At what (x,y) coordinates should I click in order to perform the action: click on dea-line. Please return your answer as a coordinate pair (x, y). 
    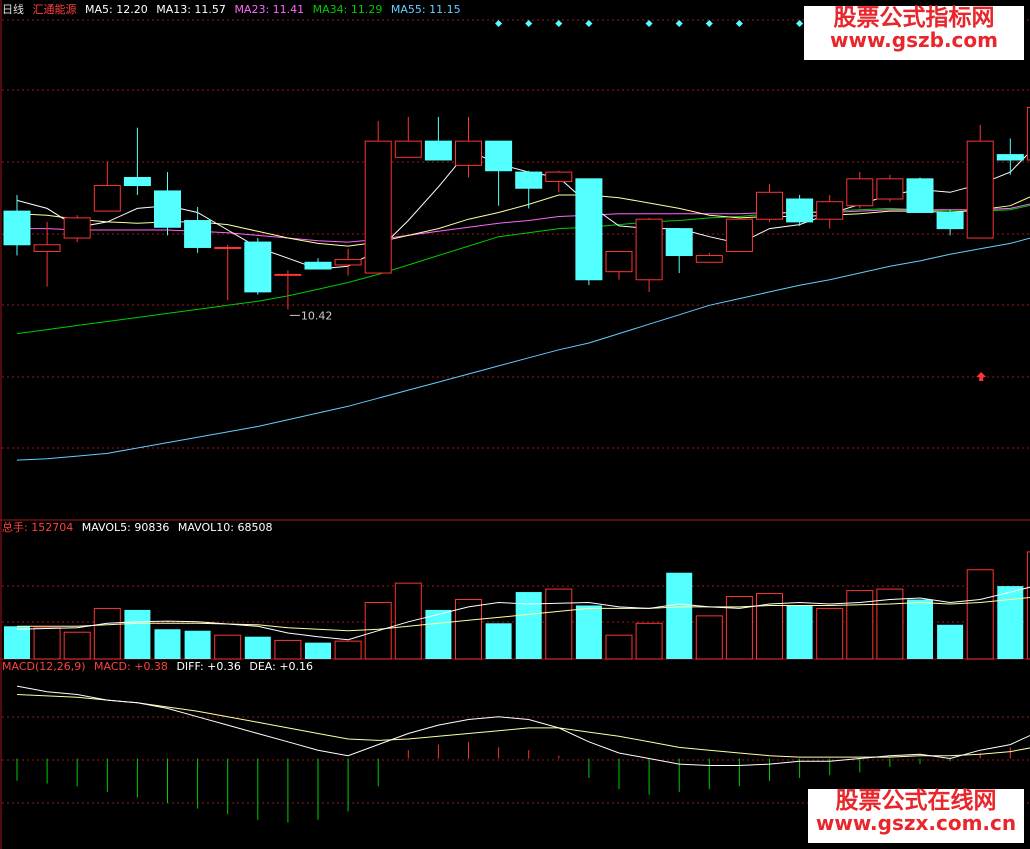
    Looking at the image, I should click on (523, 726).